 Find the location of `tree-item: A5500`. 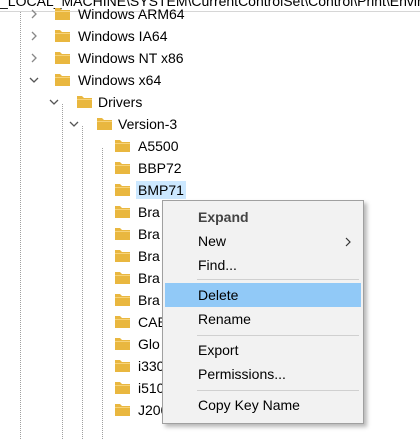

tree-item: A5500 is located at coordinates (210, 146).